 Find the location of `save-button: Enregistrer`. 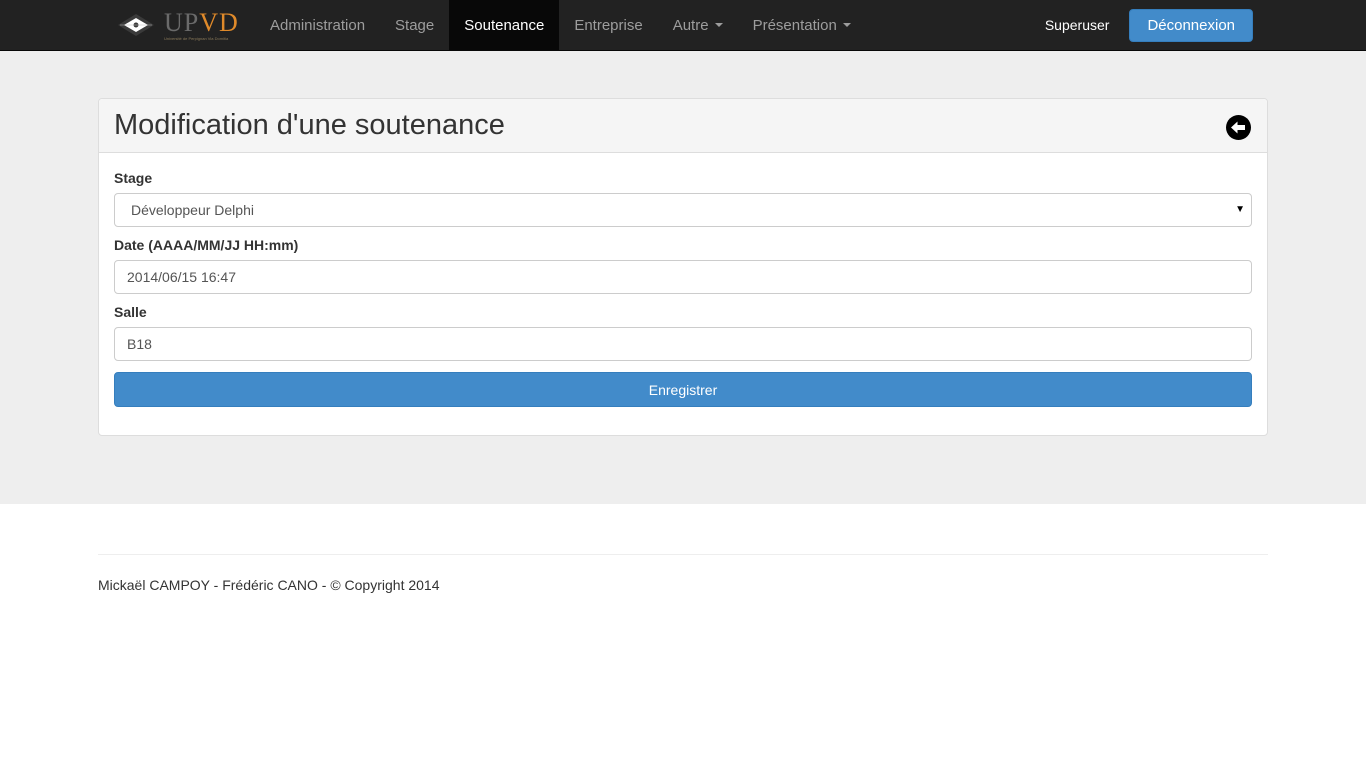

save-button: Enregistrer is located at coordinates (683, 389).